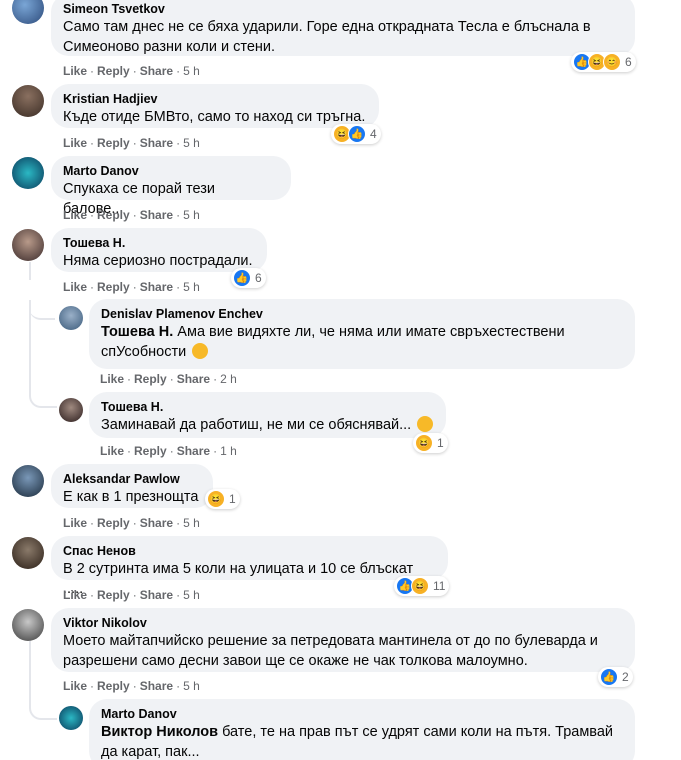 The height and width of the screenshot is (760, 681). What do you see at coordinates (249, 551) in the screenshot?
I see `author-name: Спас Ненов` at bounding box center [249, 551].